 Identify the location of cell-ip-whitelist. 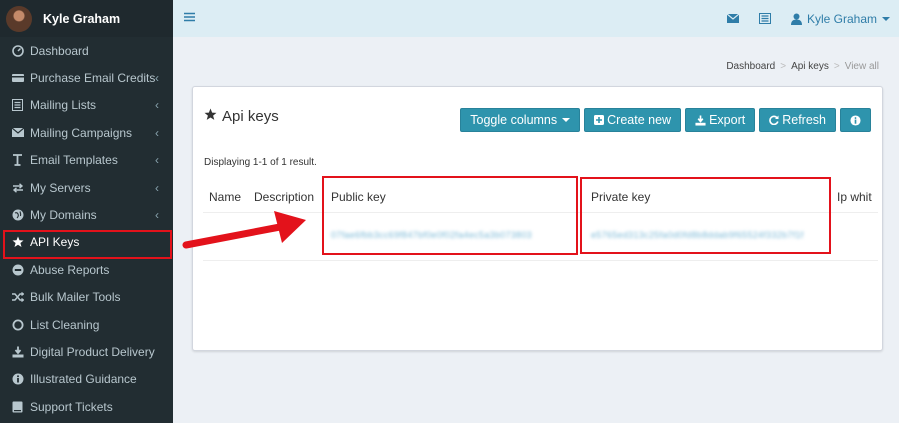
(854, 236).